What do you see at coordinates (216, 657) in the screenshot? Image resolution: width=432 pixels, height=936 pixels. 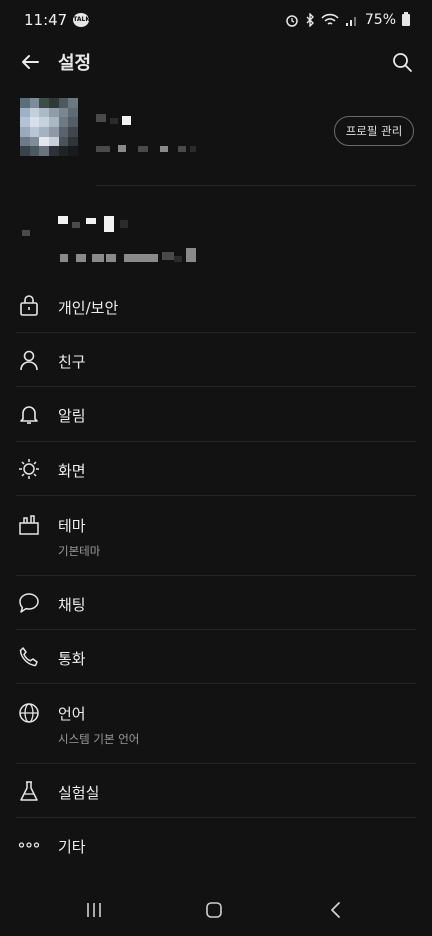 I see `menu-item-calls: 통화` at bounding box center [216, 657].